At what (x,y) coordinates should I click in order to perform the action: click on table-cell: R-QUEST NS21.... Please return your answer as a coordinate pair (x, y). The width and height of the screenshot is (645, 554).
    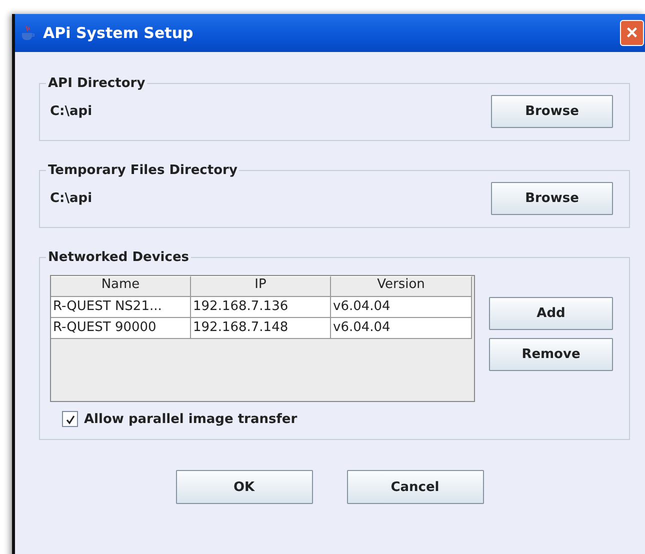
    Looking at the image, I should click on (121, 307).